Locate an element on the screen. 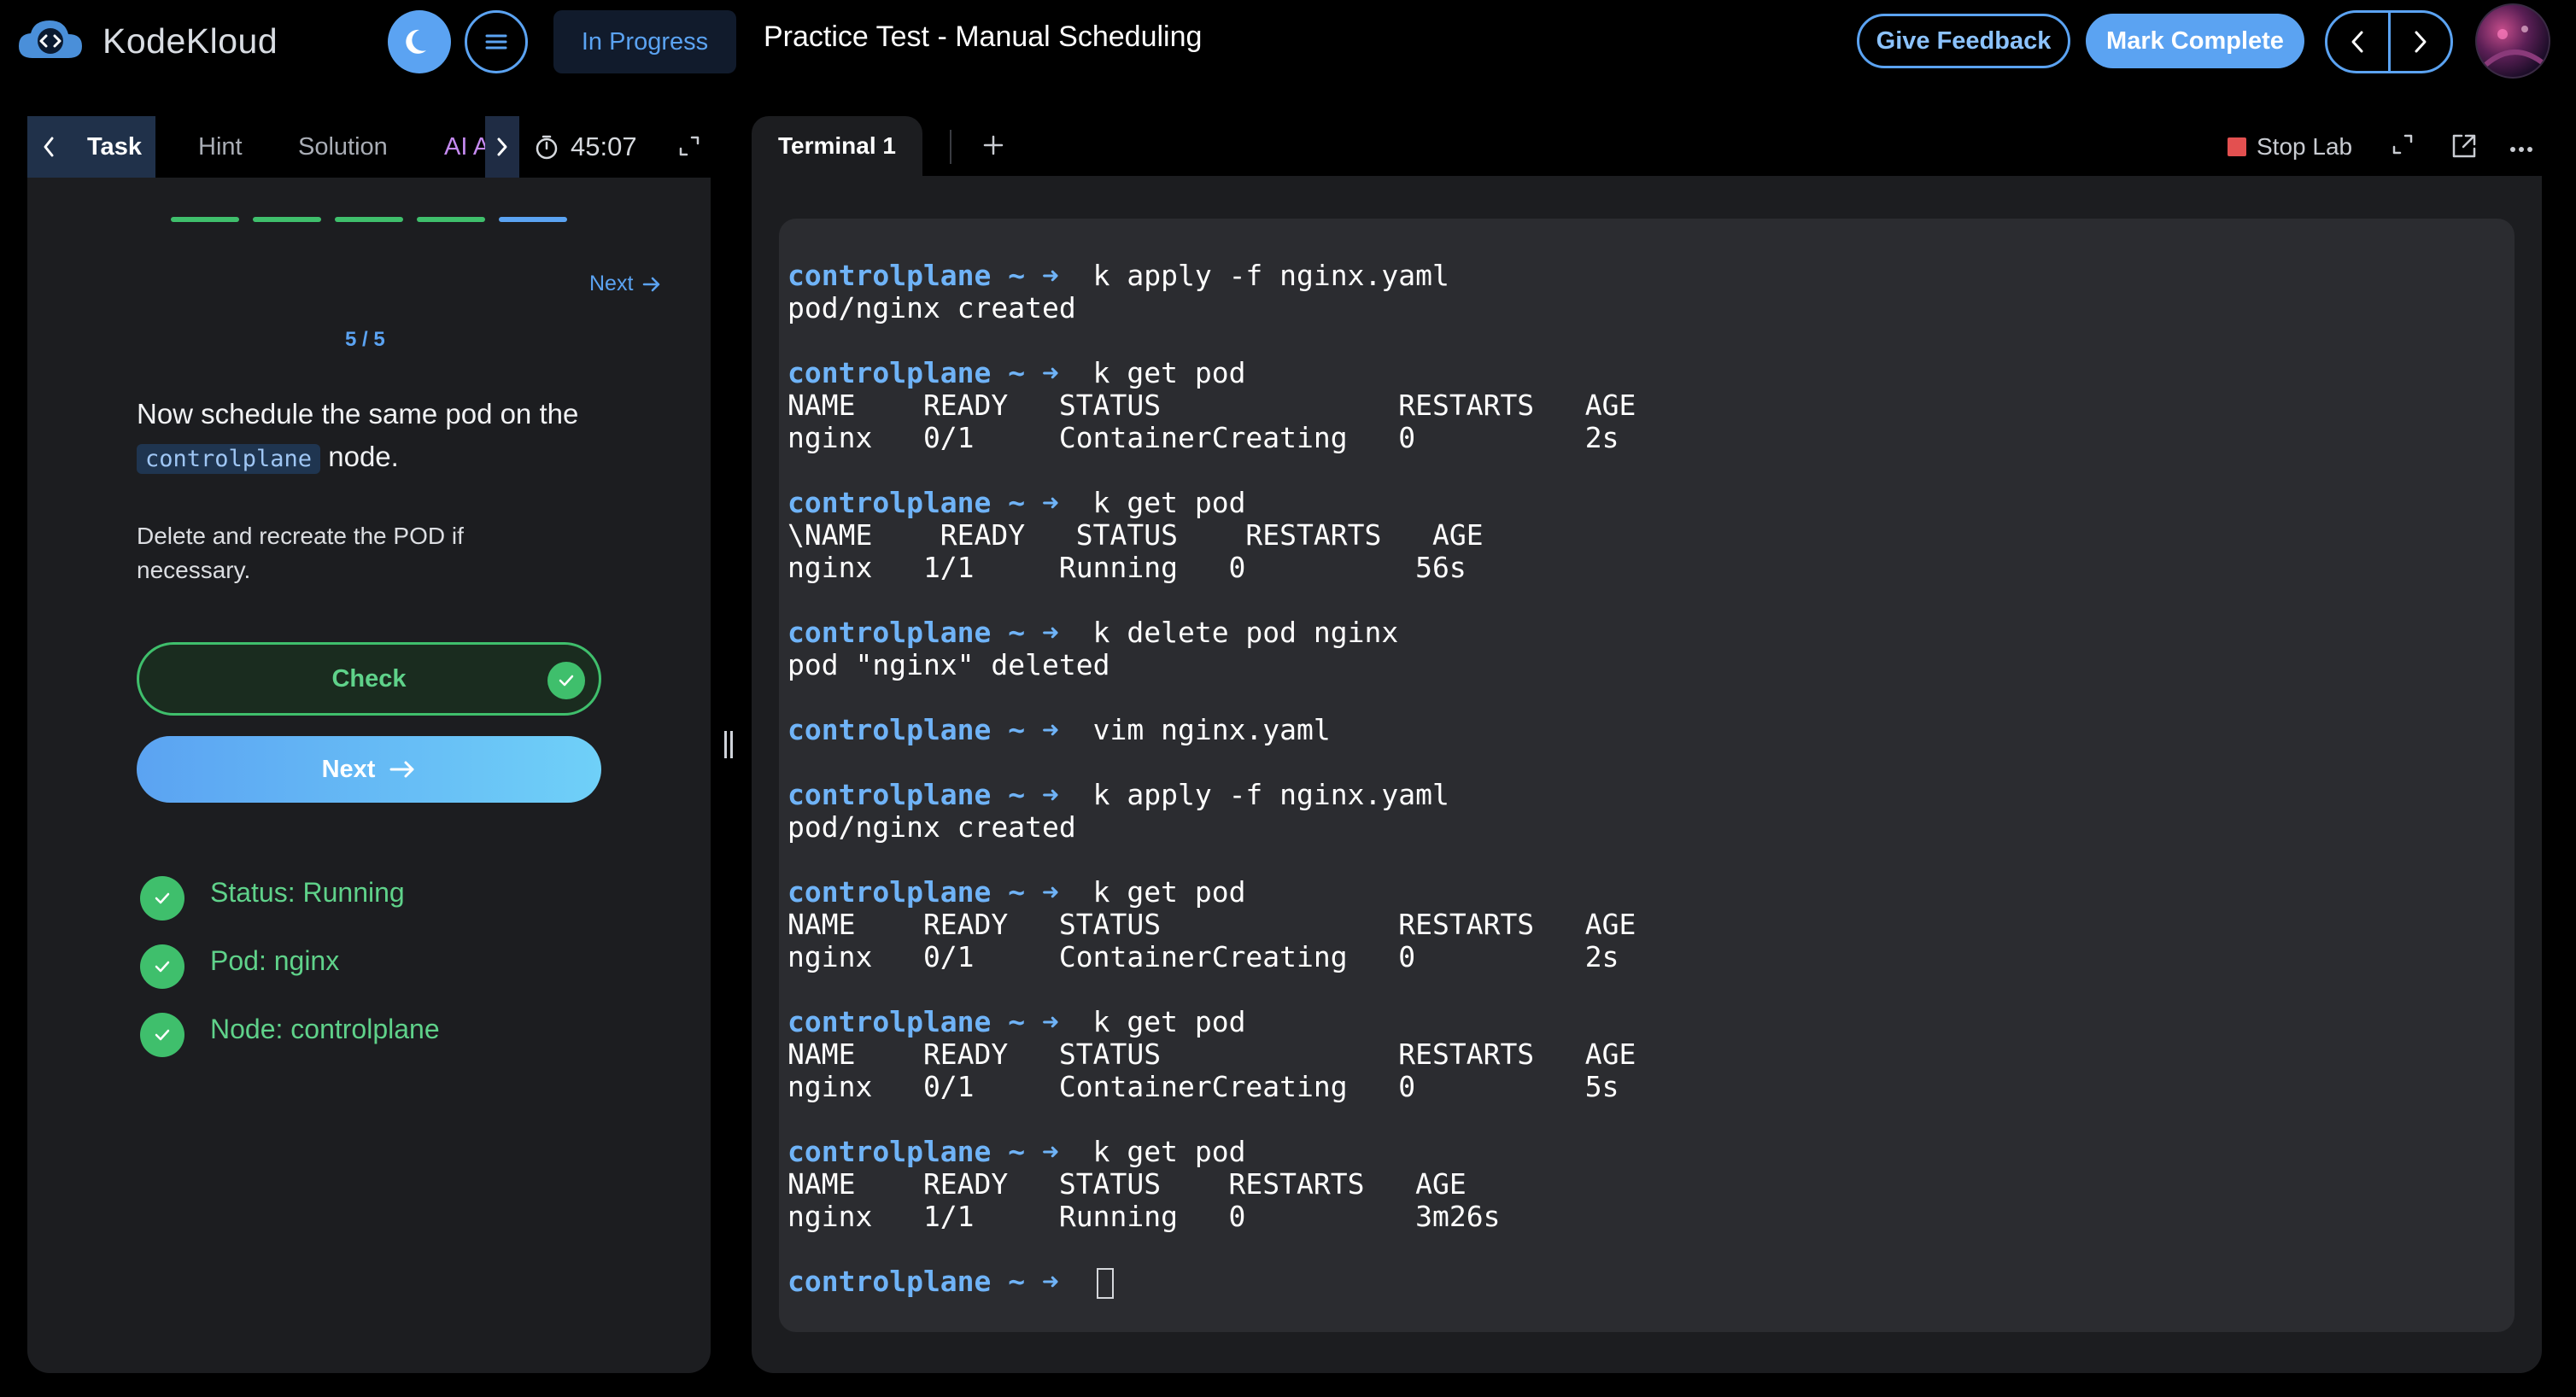 The image size is (2576, 1397). stopwatch-icon is located at coordinates (547, 147).